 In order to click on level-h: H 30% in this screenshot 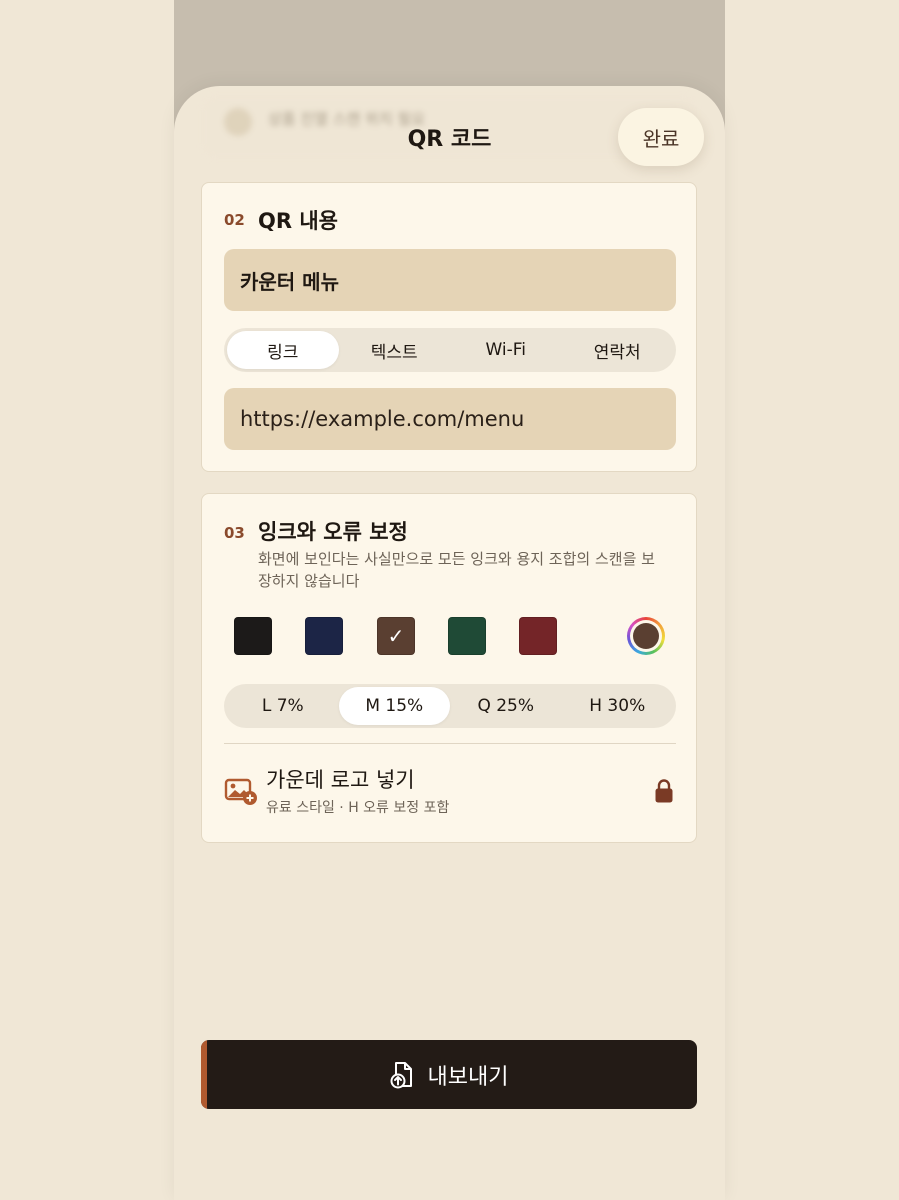, I will do `click(618, 706)`.